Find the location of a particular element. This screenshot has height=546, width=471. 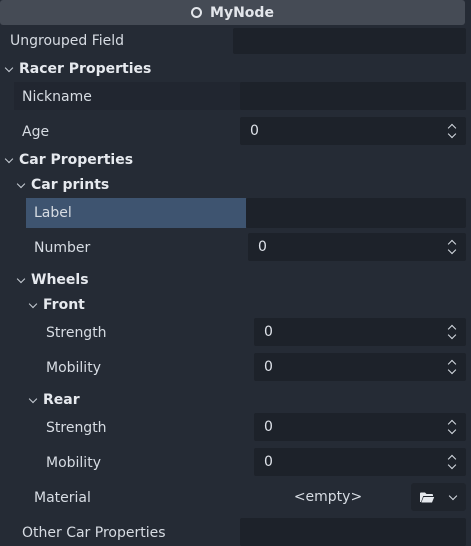

front-strength-label: Strength is located at coordinates (76, 333).